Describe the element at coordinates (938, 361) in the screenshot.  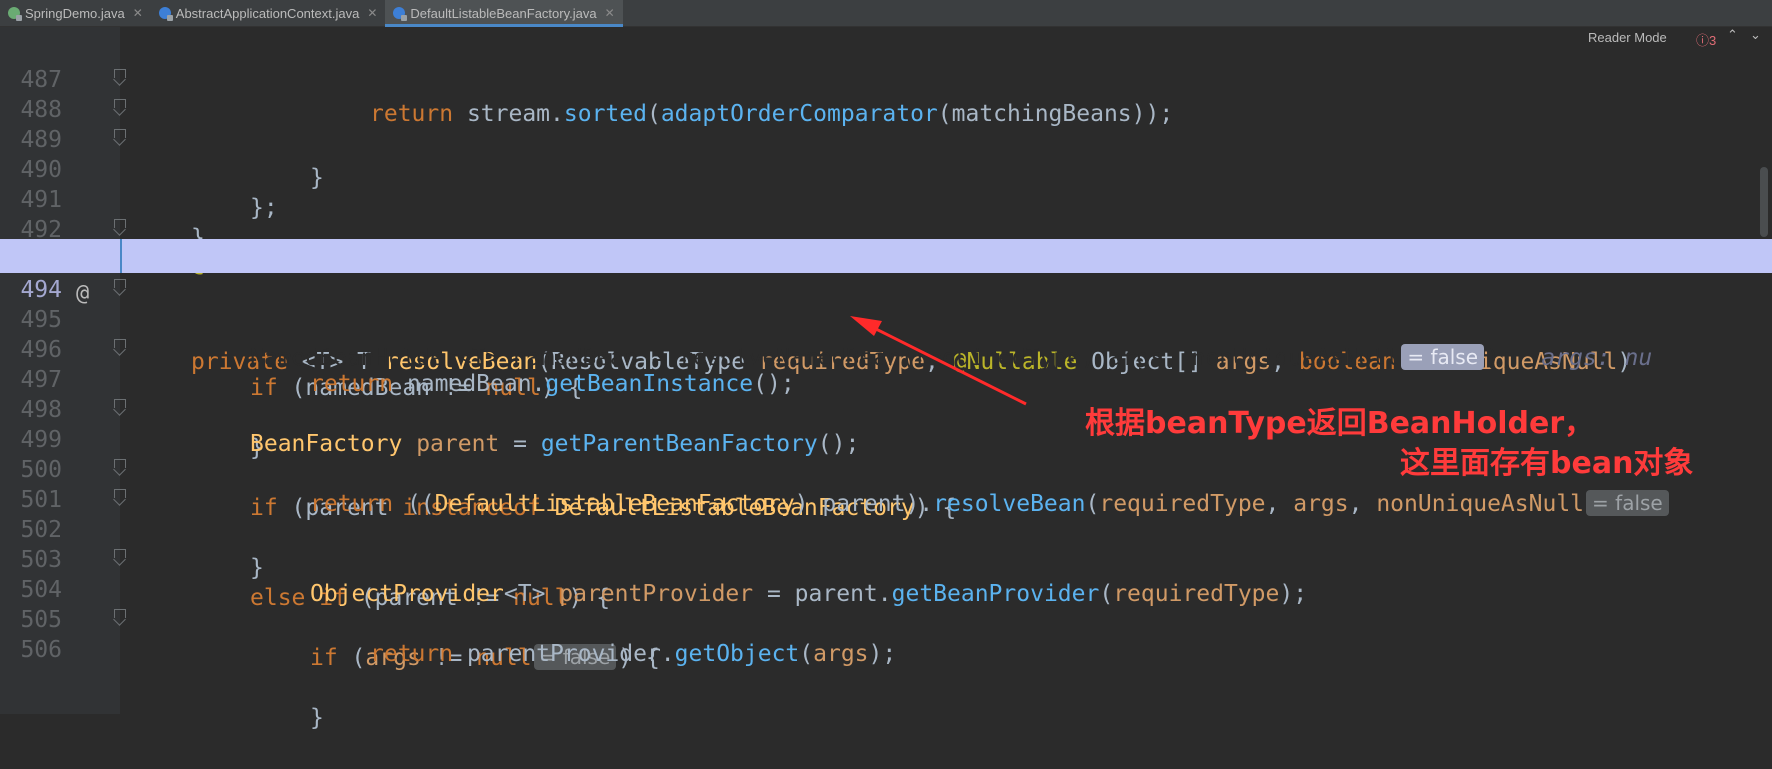
I see `annotation-arrow` at that location.